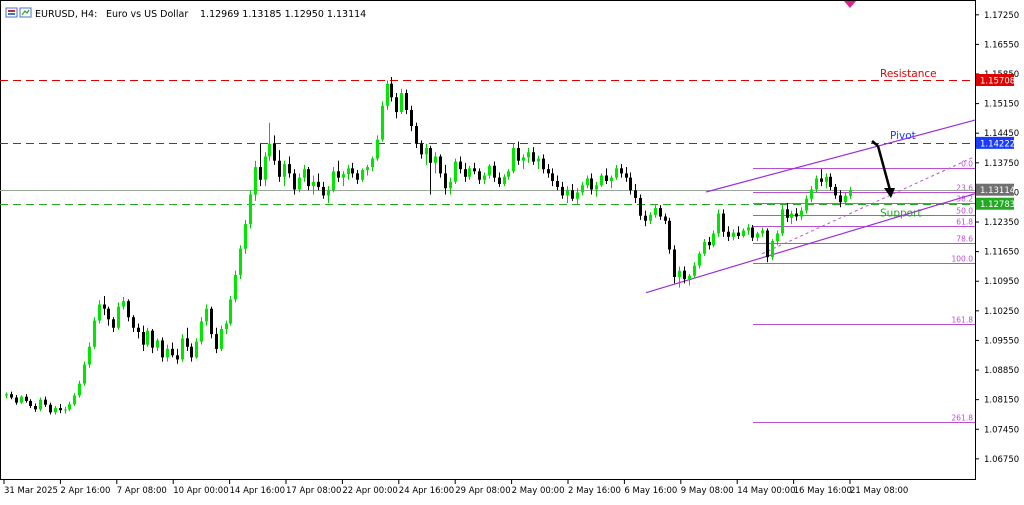 Image resolution: width=1024 pixels, height=505 pixels. Describe the element at coordinates (879, 491) in the screenshot. I see `x-tick-label: 21 May 08:00` at that location.